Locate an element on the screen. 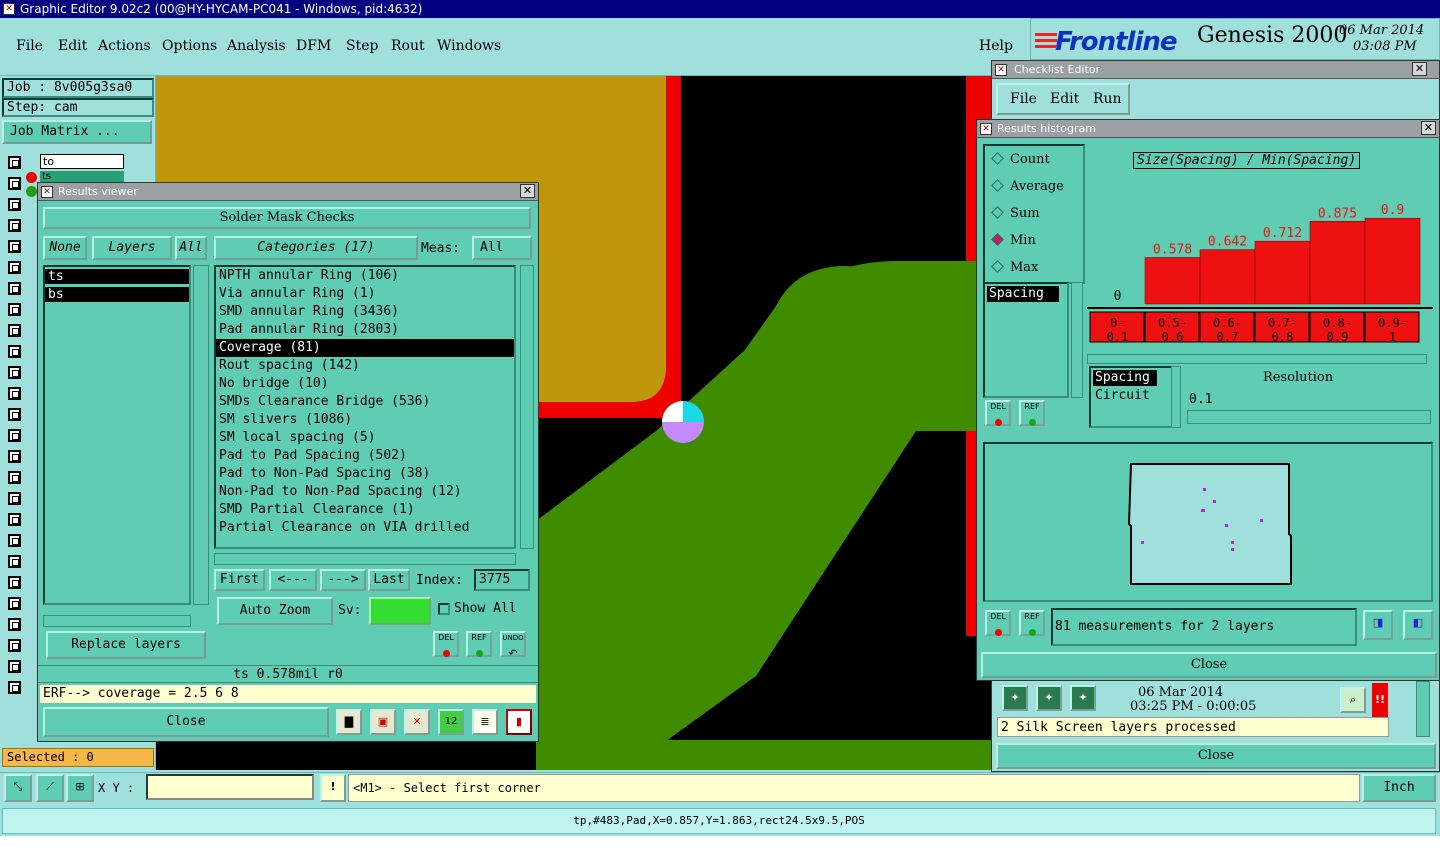 The width and height of the screenshot is (1440, 851). category-item: Rout spacing (142) is located at coordinates (365, 366).